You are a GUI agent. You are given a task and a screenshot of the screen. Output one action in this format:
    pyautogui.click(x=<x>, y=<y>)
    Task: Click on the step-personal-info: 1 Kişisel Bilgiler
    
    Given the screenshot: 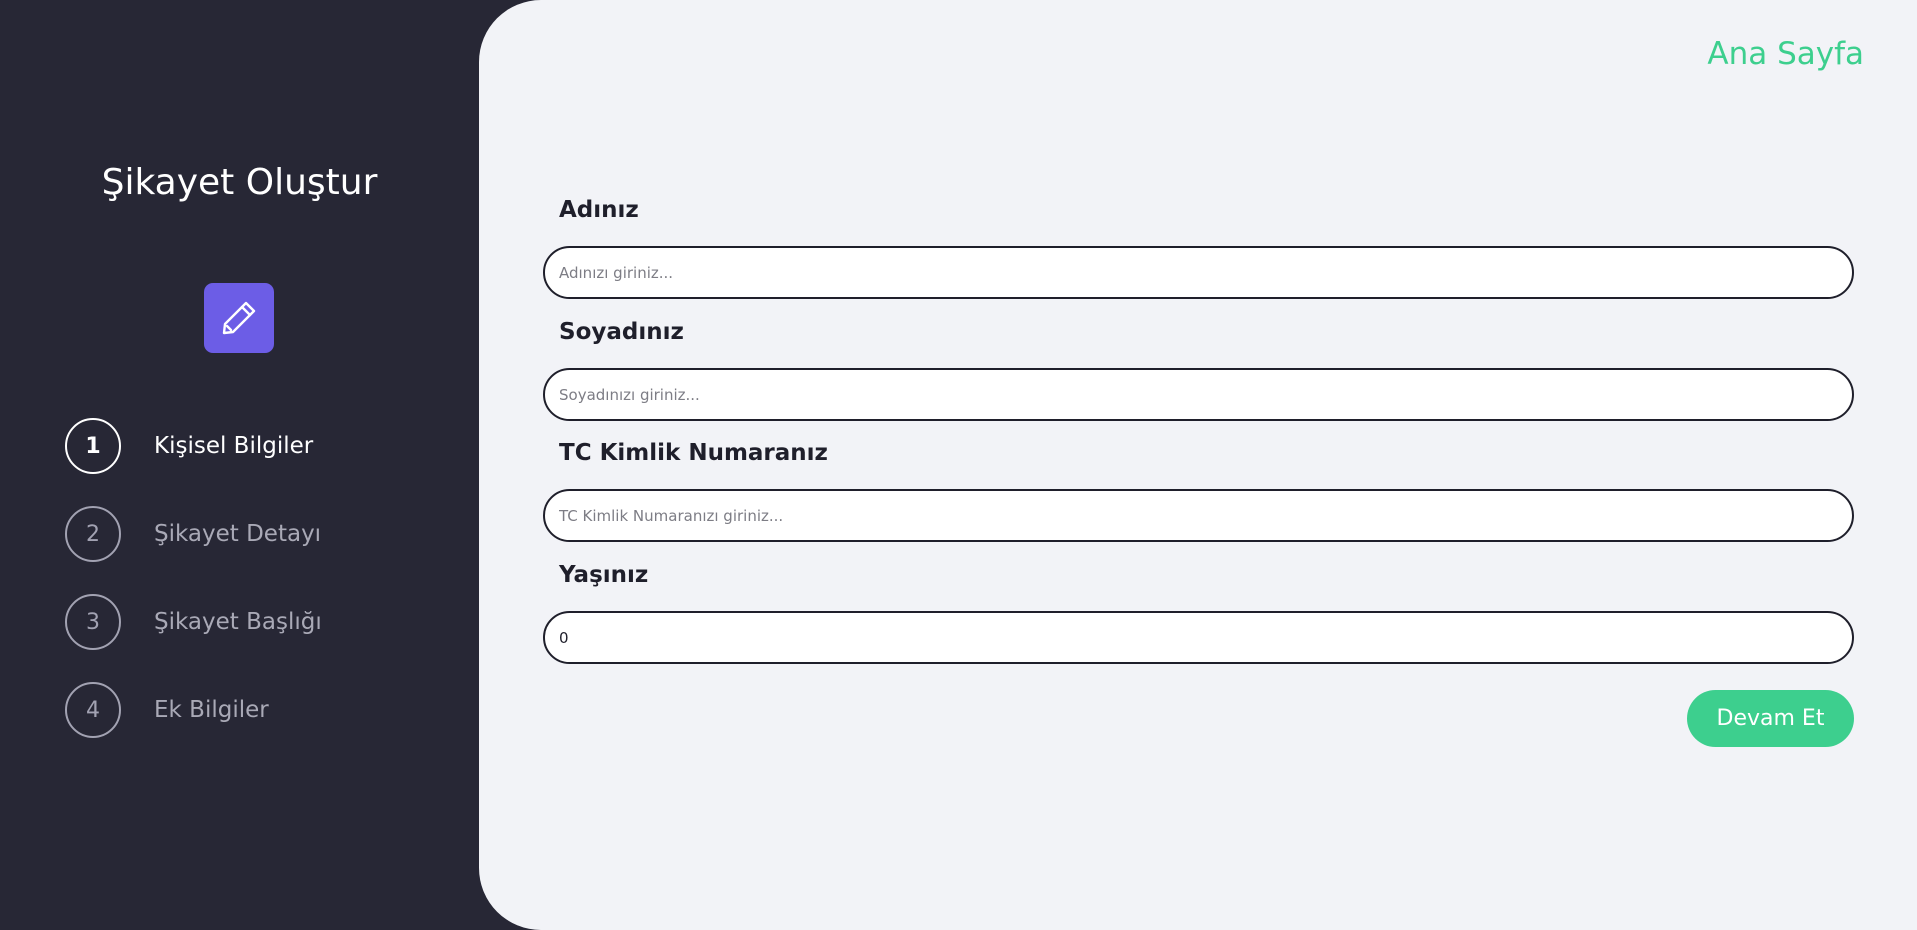 What is the action you would take?
    pyautogui.click(x=189, y=446)
    